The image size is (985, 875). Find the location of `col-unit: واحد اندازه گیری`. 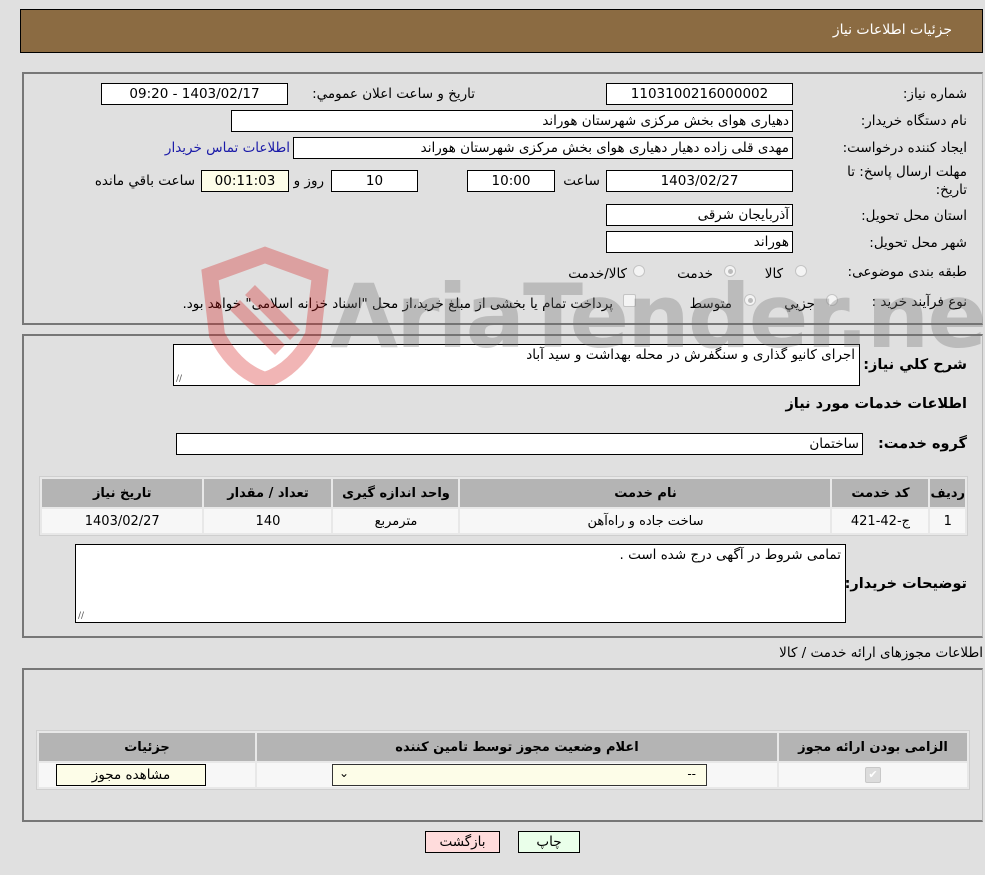

col-unit: واحد اندازه گیری is located at coordinates (396, 493).